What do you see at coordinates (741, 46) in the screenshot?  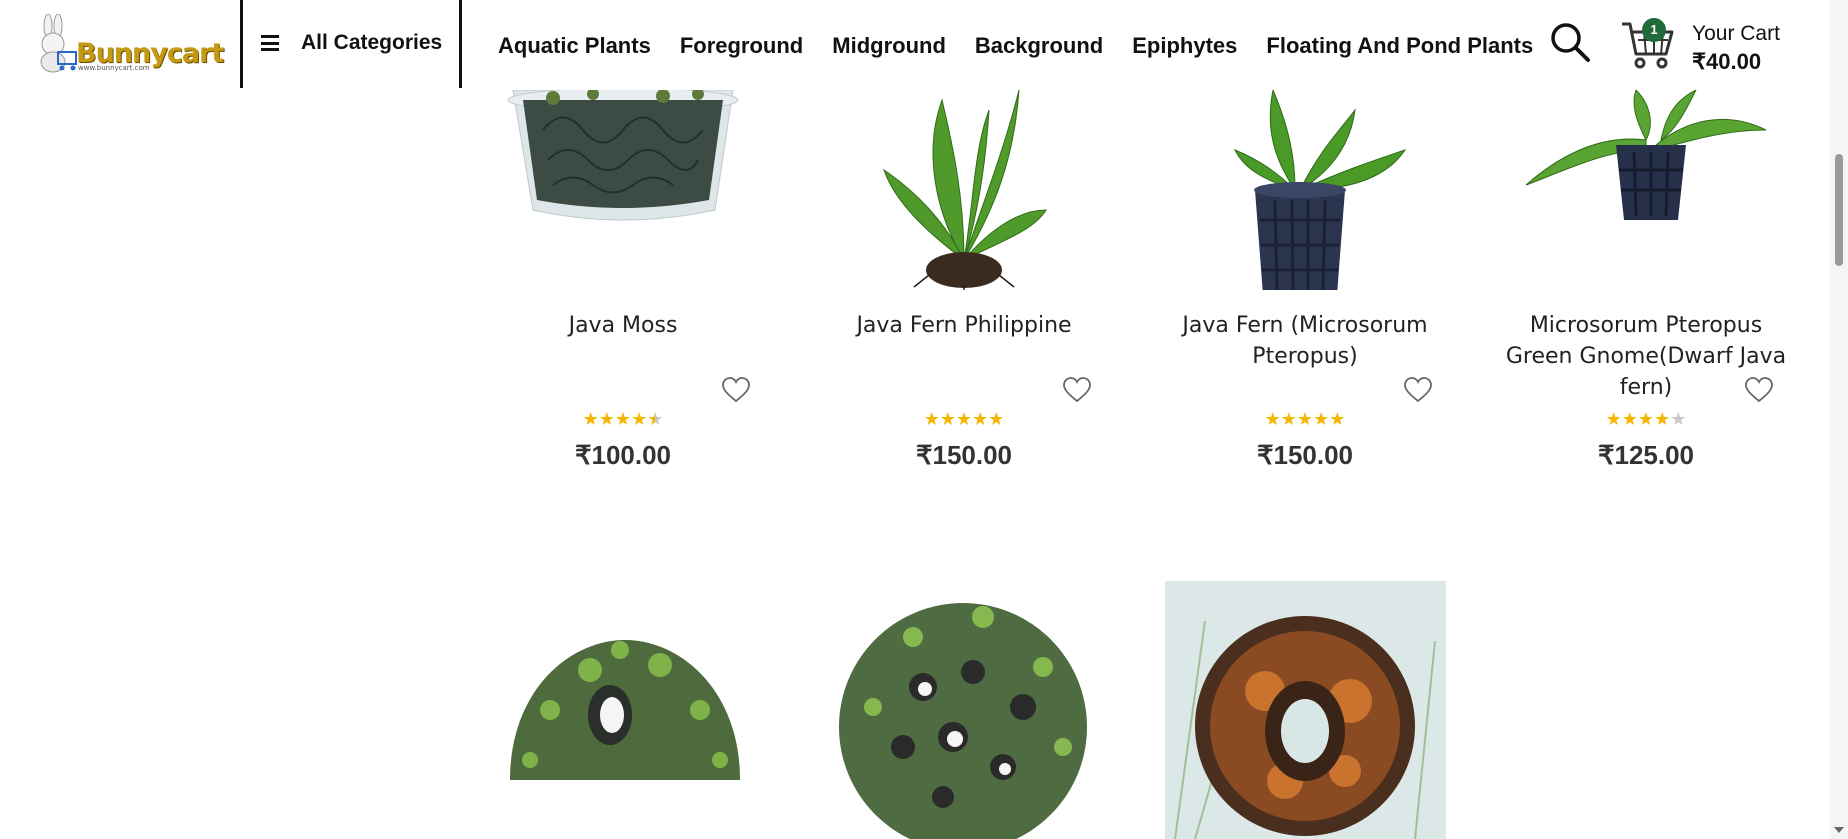 I see `nav-foreground: Foreground` at bounding box center [741, 46].